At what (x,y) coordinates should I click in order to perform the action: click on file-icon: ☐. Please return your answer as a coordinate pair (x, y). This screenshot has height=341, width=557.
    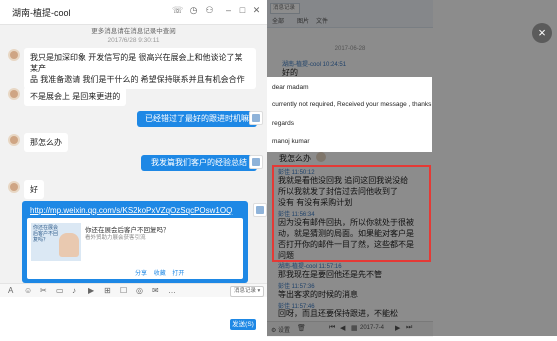
    Looking at the image, I should click on (123, 290).